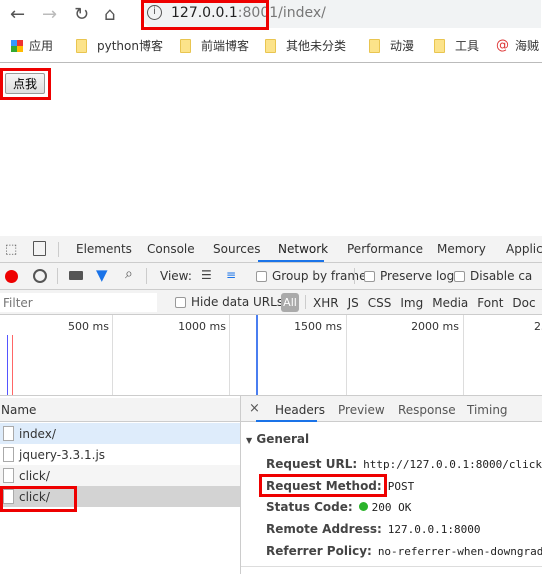  I want to click on tab-memory: Memory, so click(461, 249).